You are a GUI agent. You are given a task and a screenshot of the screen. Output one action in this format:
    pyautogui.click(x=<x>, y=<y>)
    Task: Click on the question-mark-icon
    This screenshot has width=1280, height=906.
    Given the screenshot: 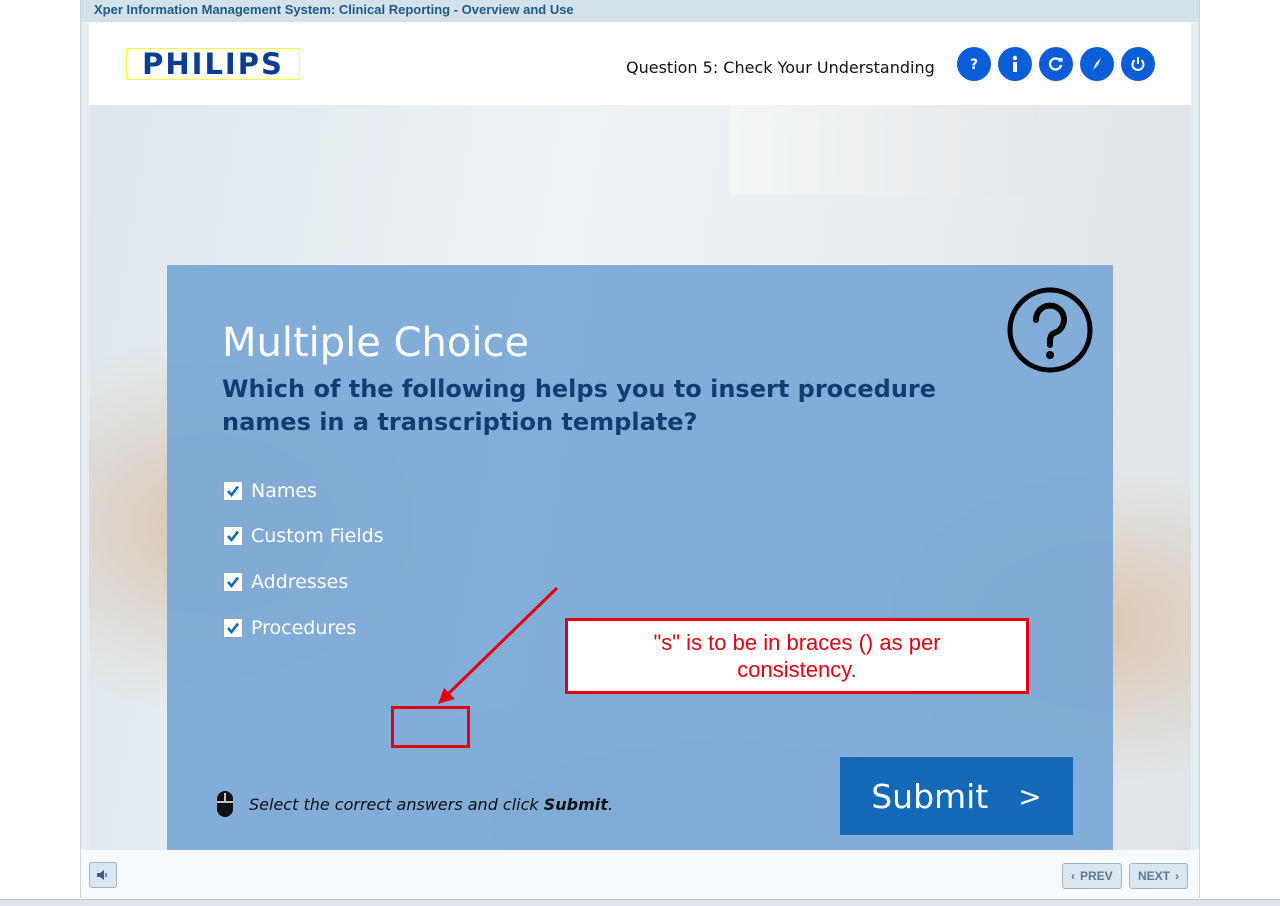 What is the action you would take?
    pyautogui.click(x=1050, y=330)
    